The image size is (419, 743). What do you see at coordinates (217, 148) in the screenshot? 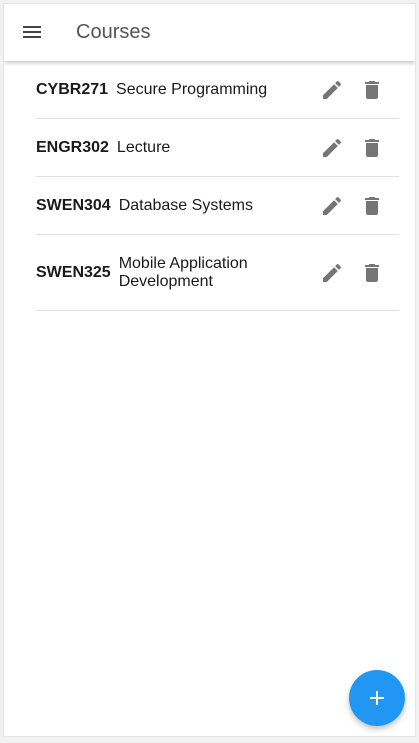
I see `course-row: ENGR302 Lecture` at bounding box center [217, 148].